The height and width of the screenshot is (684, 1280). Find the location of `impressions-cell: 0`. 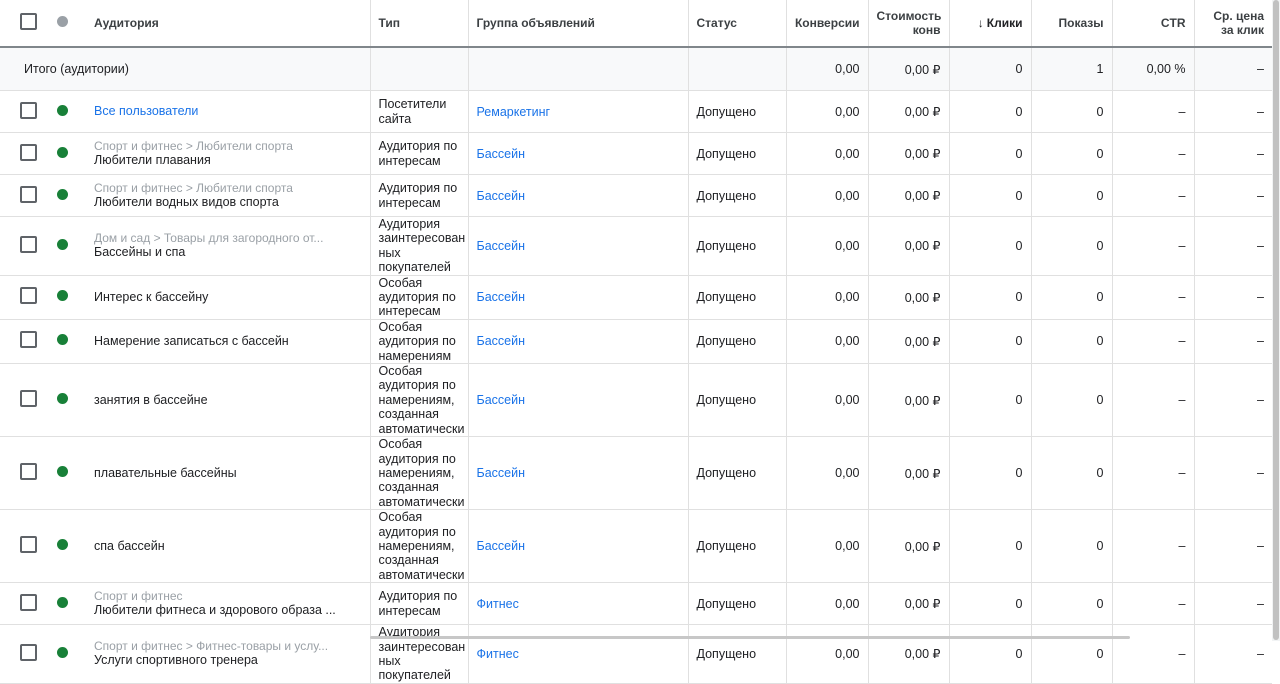

impressions-cell: 0 is located at coordinates (1071, 153).